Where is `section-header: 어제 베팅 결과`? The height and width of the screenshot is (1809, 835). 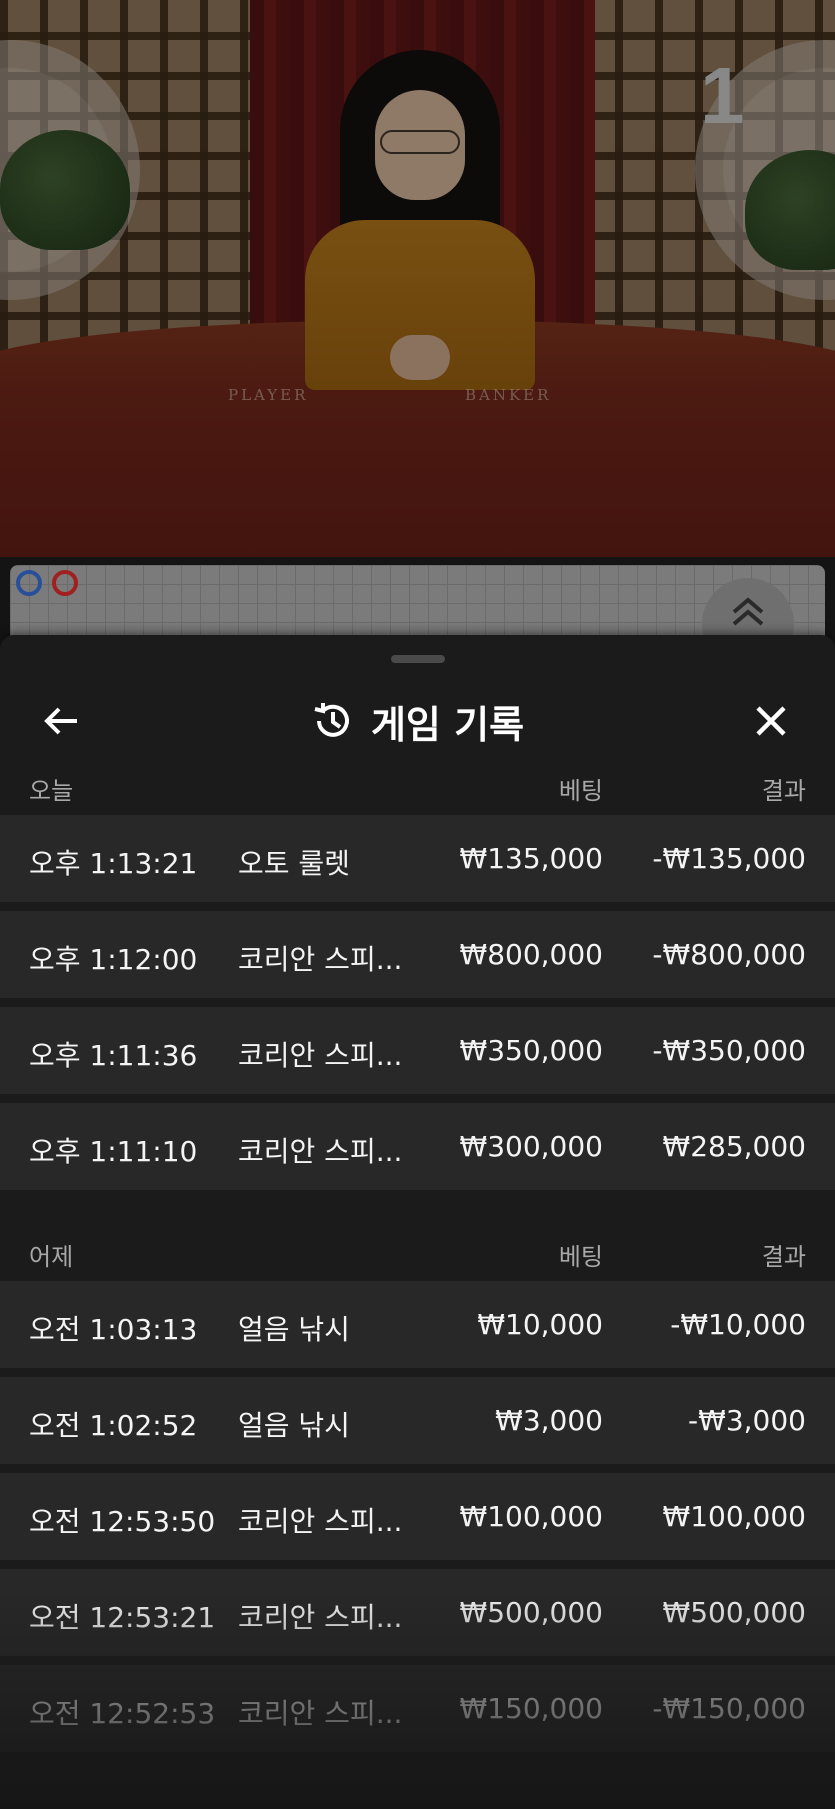
section-header: 어제 베팅 결과 is located at coordinates (417, 1252).